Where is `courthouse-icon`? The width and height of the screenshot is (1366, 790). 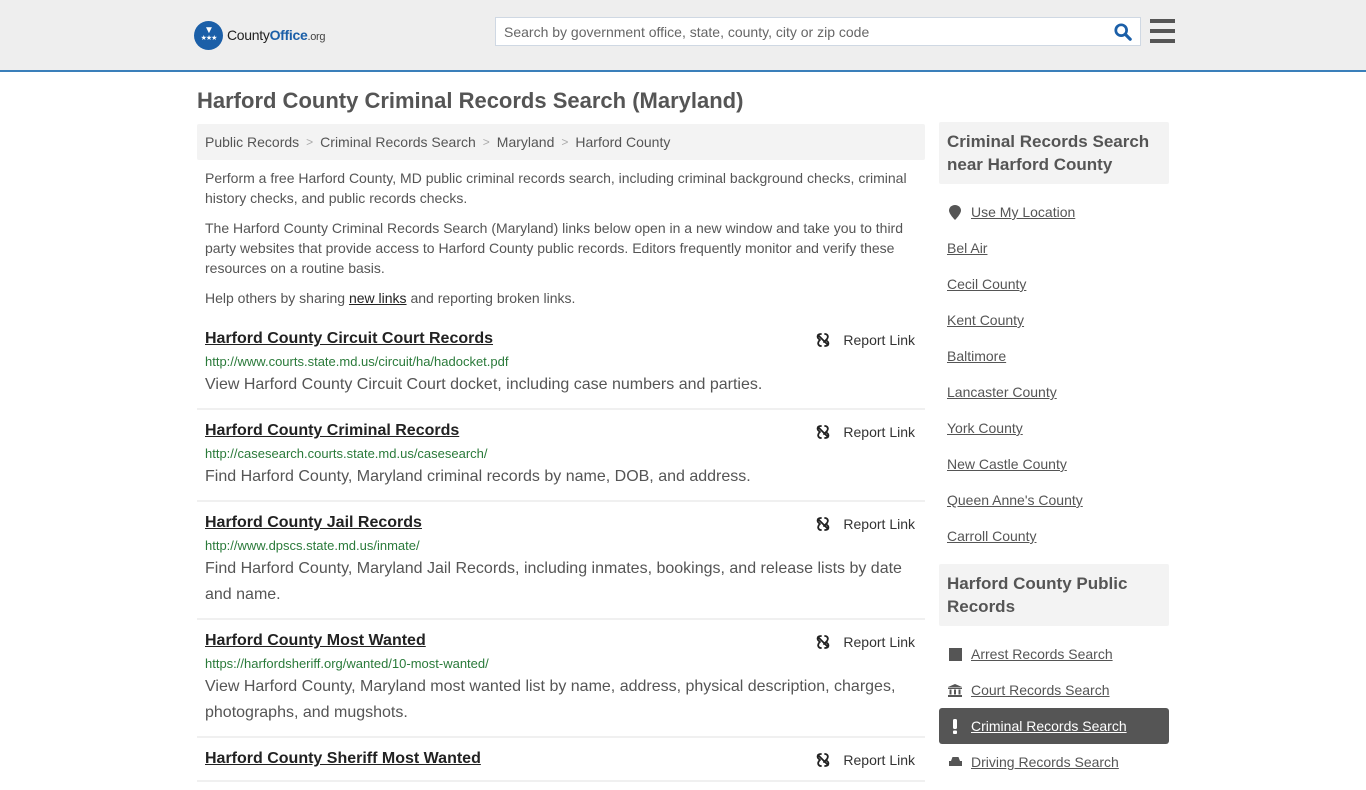 courthouse-icon is located at coordinates (955, 690).